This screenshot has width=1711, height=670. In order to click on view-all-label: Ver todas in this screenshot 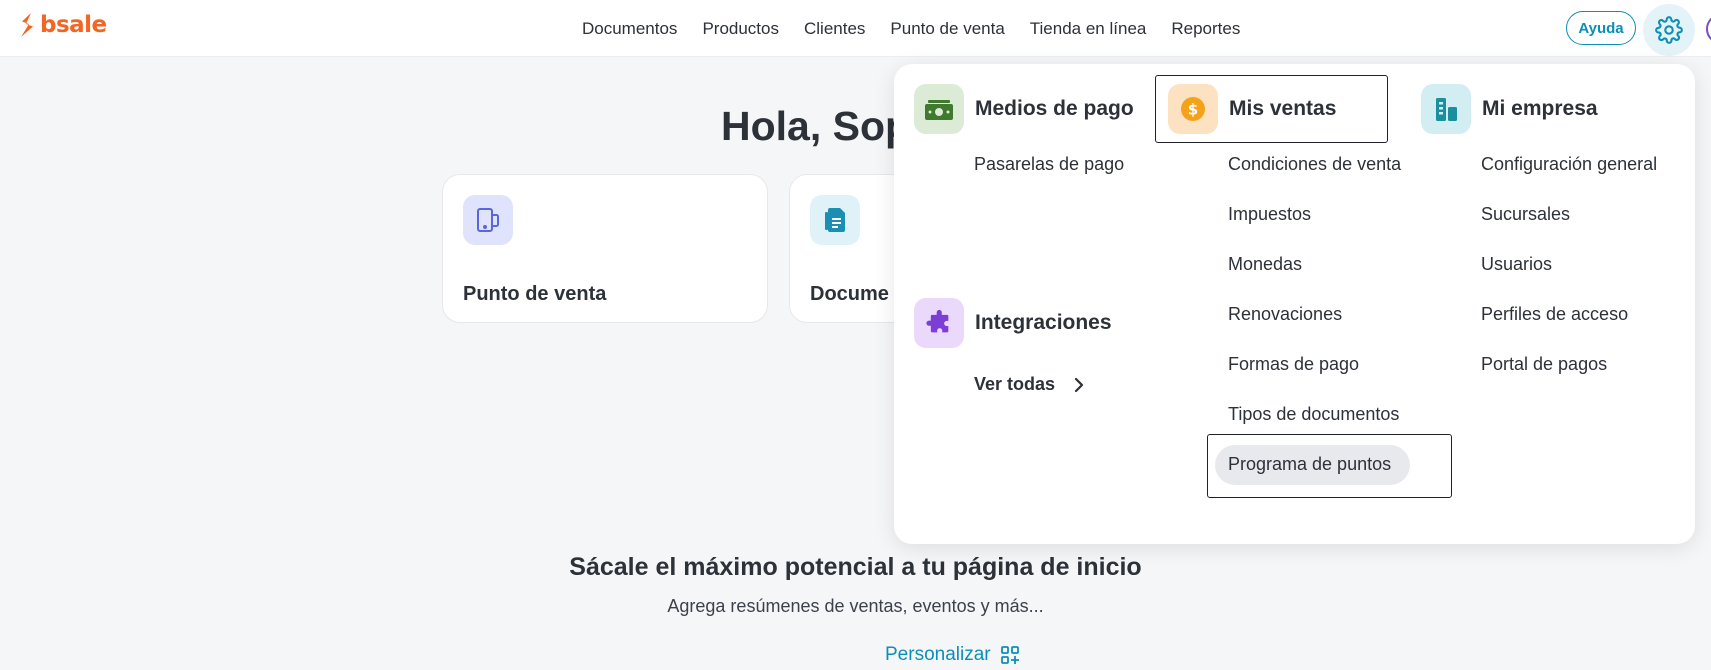, I will do `click(1015, 384)`.